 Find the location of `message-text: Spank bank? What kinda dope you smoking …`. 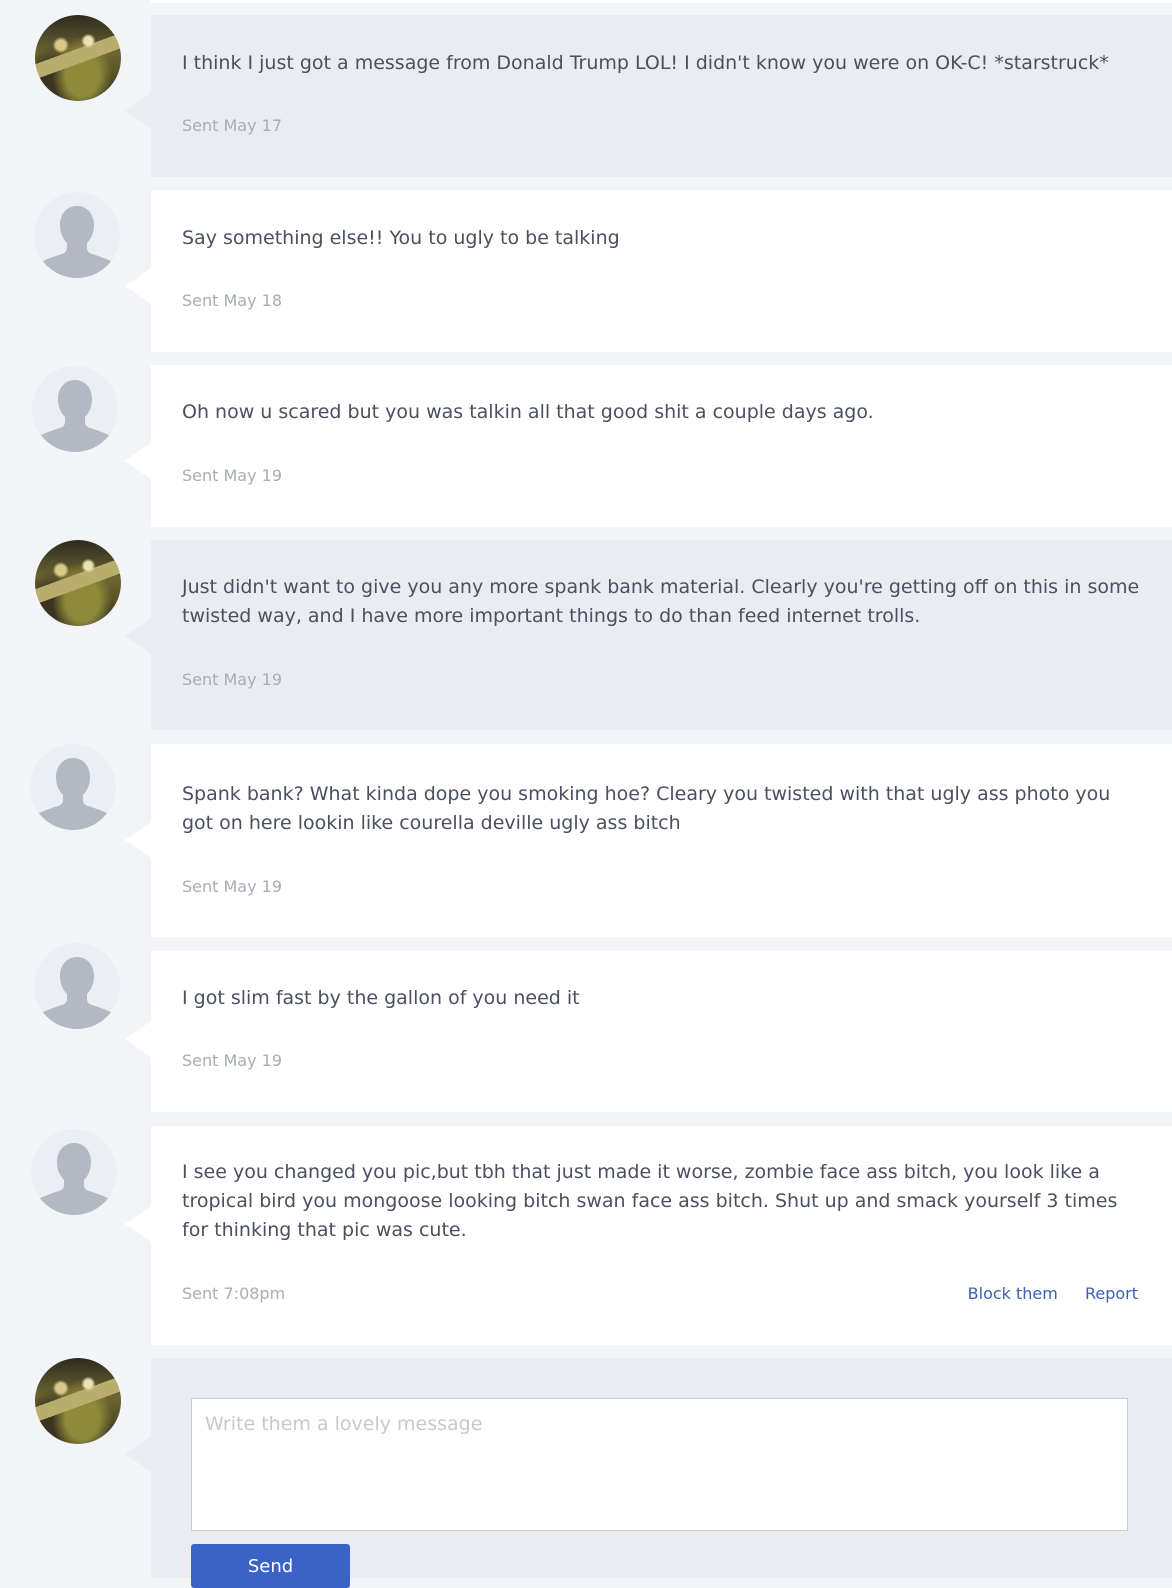

message-text: Spank bank? What kinda dope you smoking … is located at coordinates (646, 808).